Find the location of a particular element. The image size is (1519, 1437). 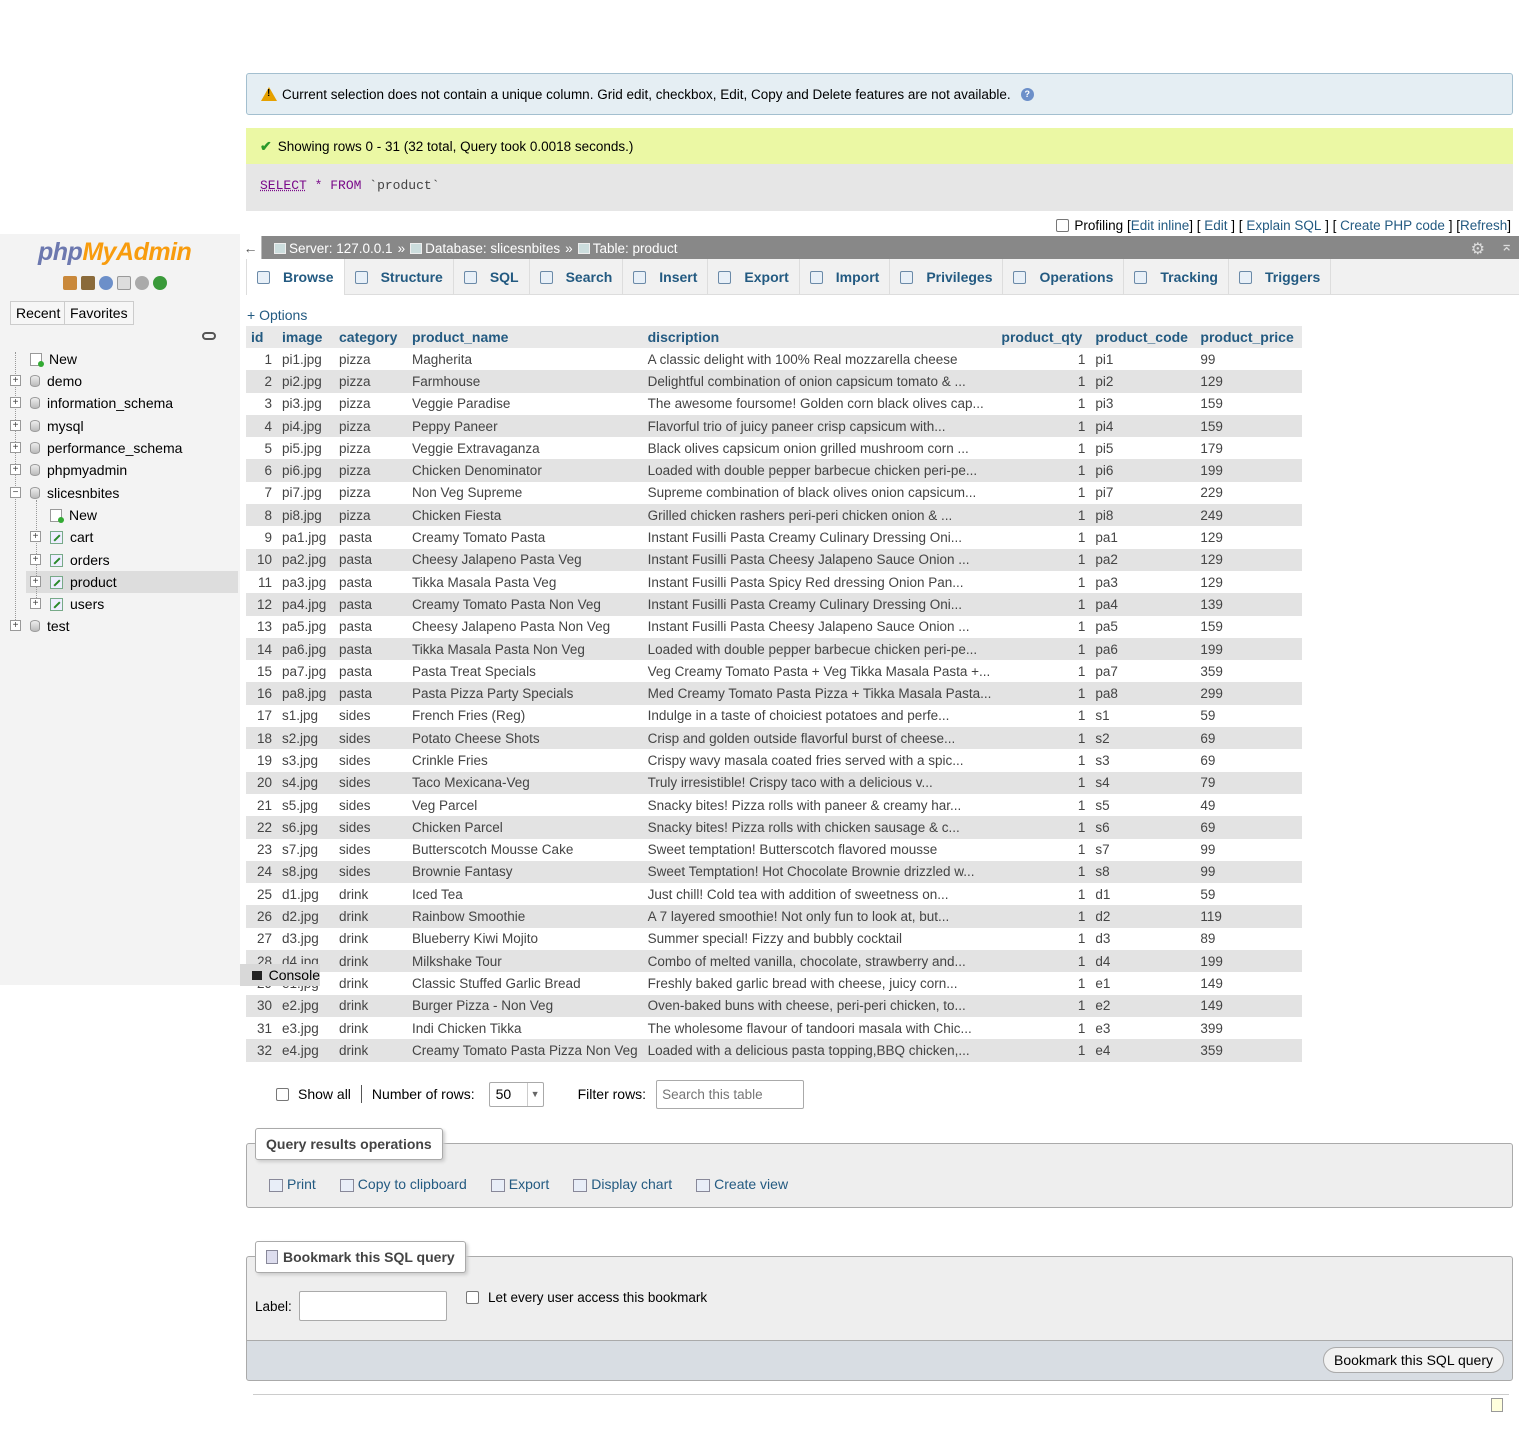

tree-item-new-table: New is located at coordinates (48, 515).